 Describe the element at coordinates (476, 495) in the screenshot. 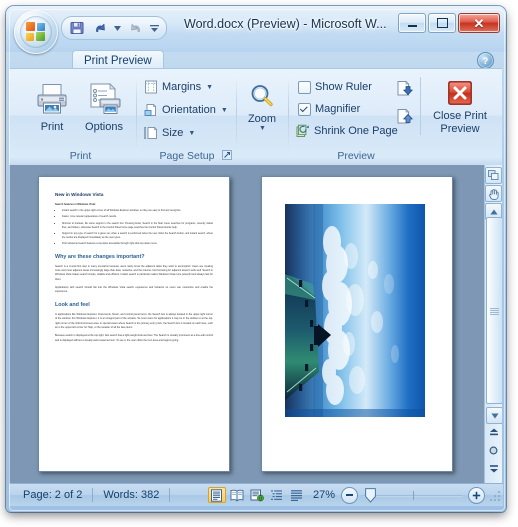

I see `zoom-in-button` at that location.